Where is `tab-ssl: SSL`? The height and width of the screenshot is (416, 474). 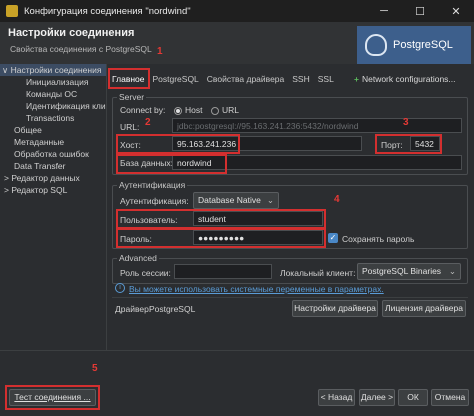 tab-ssl: SSL is located at coordinates (326, 79).